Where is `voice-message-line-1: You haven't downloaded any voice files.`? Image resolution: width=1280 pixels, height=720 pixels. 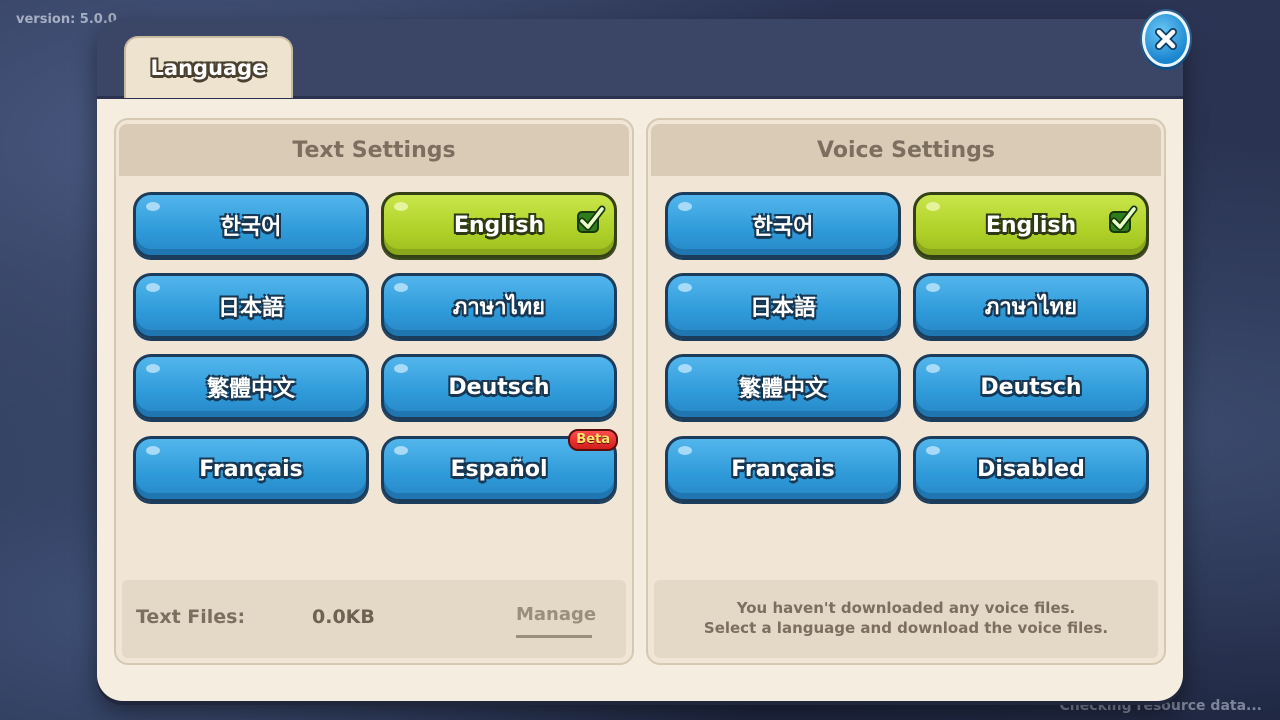
voice-message-line-1: You haven't downloaded any voice files. is located at coordinates (906, 608).